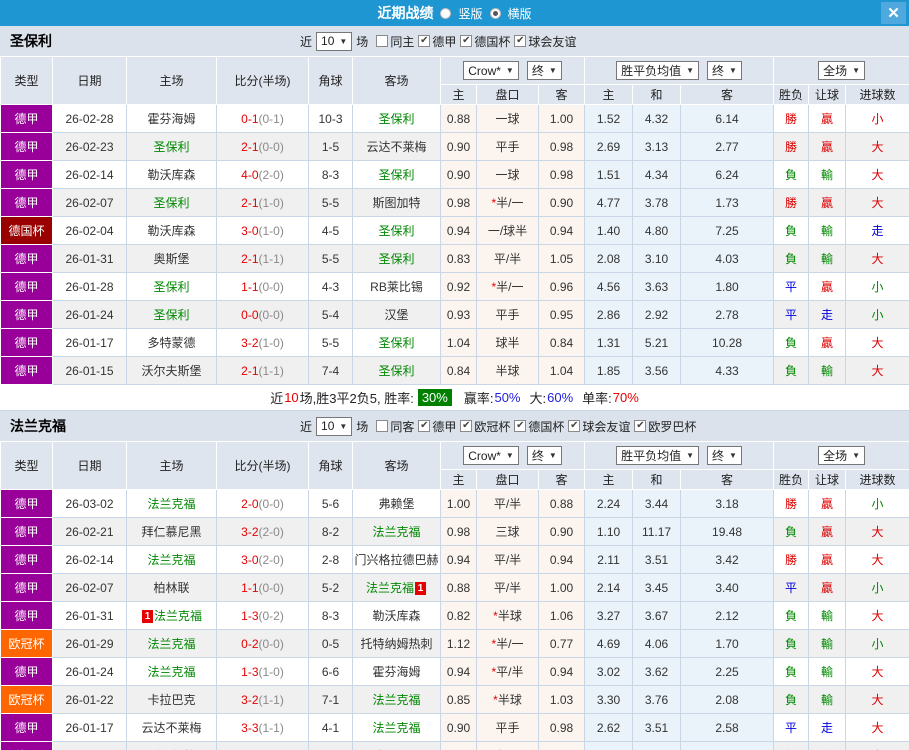 The height and width of the screenshot is (750, 909). What do you see at coordinates (727, 230) in the screenshot?
I see `euro-away-cell: 7.25` at bounding box center [727, 230].